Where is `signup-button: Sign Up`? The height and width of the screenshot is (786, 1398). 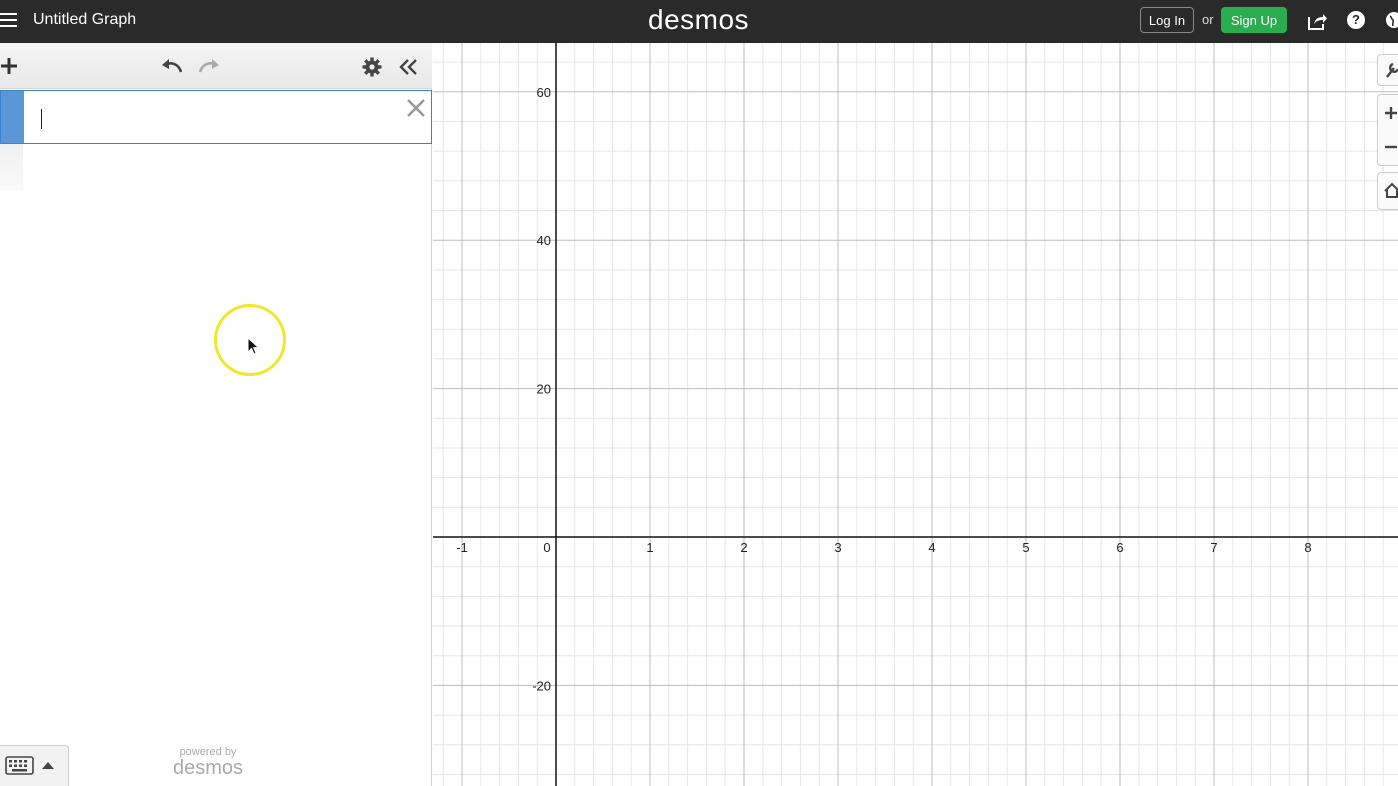 signup-button: Sign Up is located at coordinates (1254, 20).